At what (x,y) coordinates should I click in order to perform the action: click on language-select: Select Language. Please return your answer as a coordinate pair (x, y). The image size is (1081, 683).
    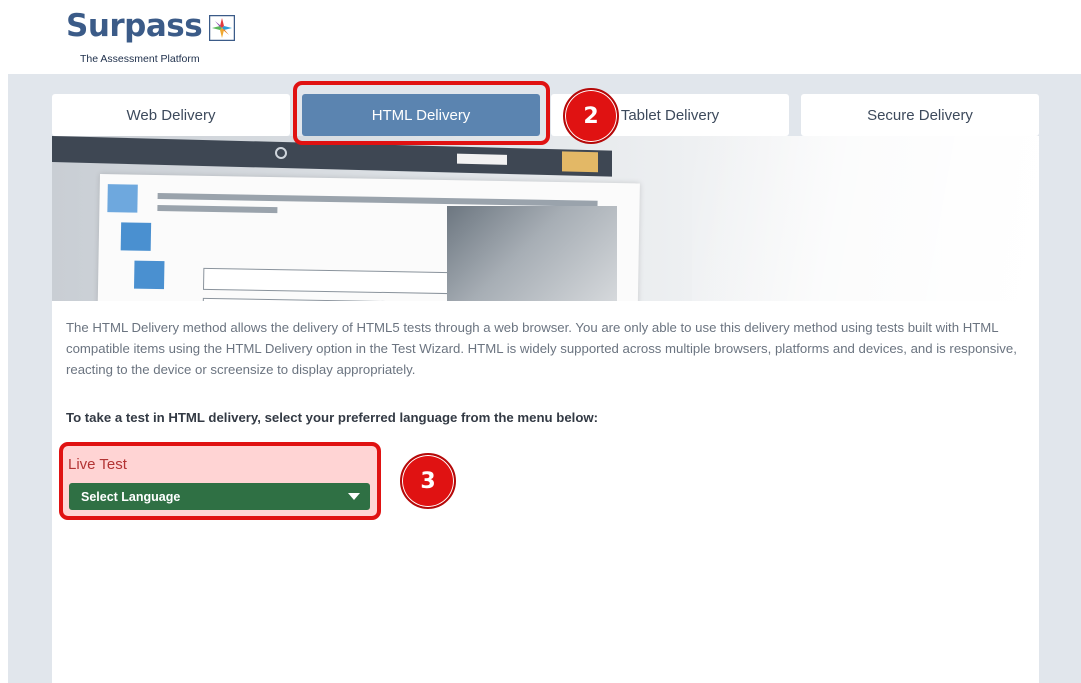
    Looking at the image, I should click on (219, 496).